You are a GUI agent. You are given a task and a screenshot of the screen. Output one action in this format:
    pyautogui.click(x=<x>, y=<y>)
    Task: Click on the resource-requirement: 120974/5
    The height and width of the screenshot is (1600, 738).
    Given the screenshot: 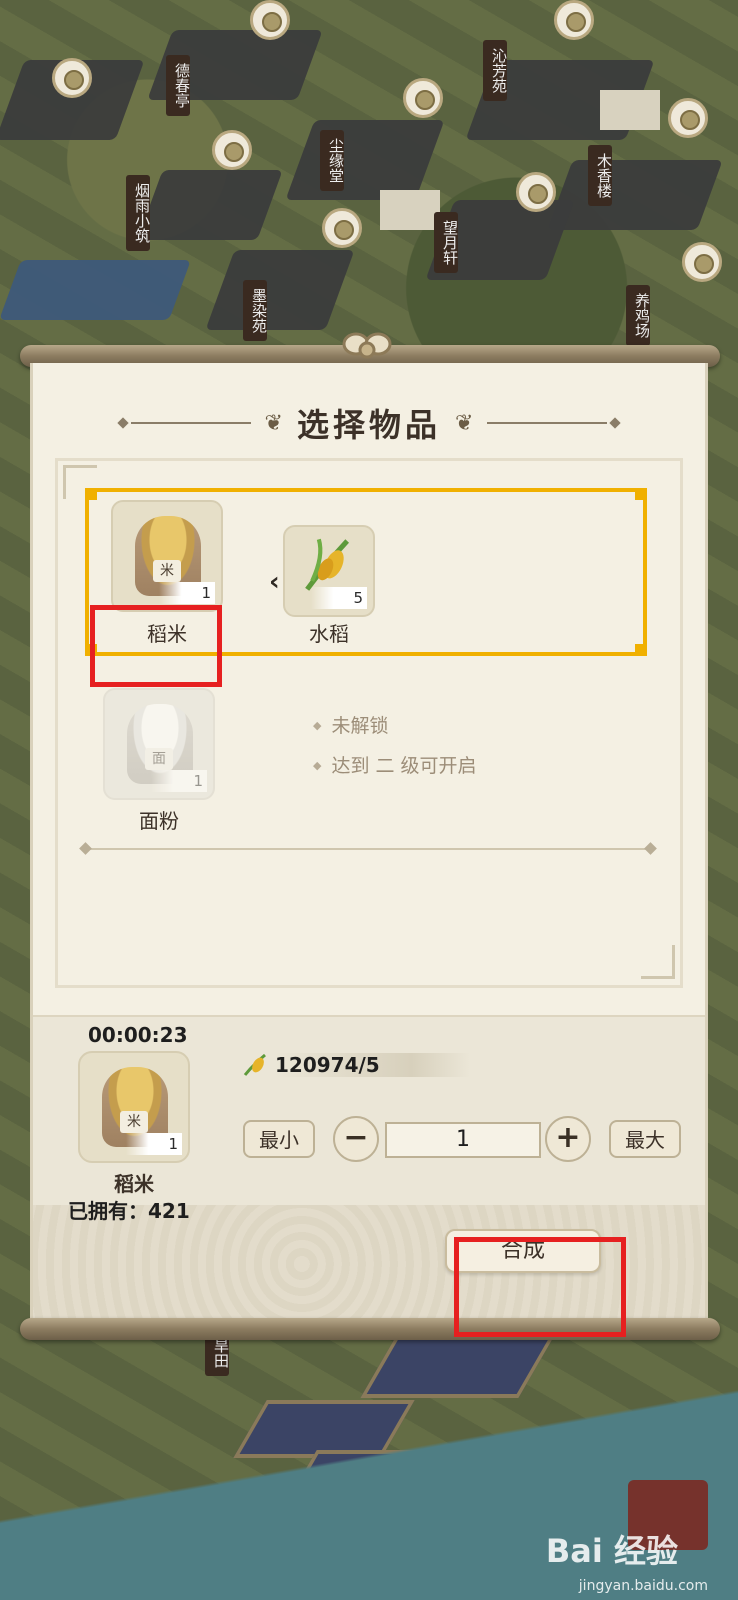 What is the action you would take?
    pyautogui.click(x=356, y=1065)
    